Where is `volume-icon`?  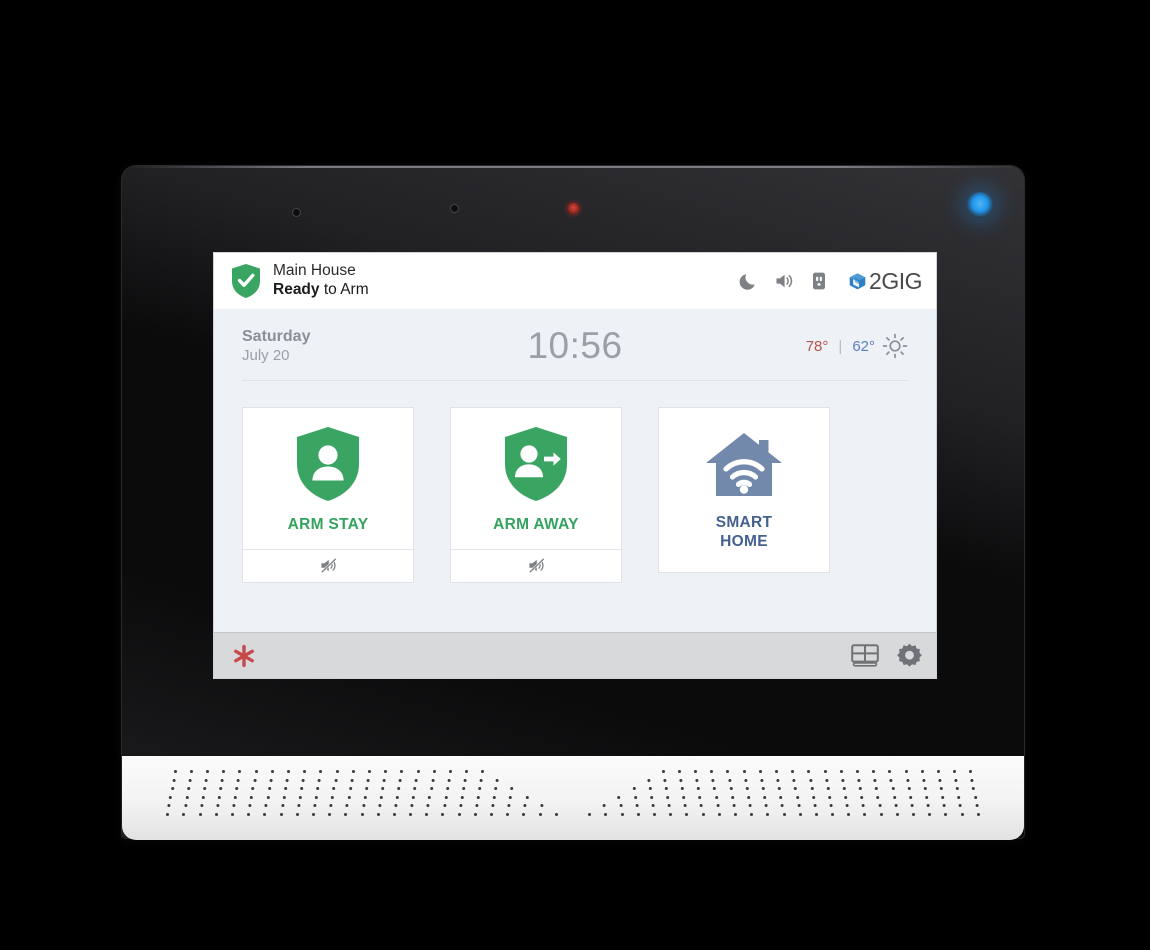 volume-icon is located at coordinates (784, 281).